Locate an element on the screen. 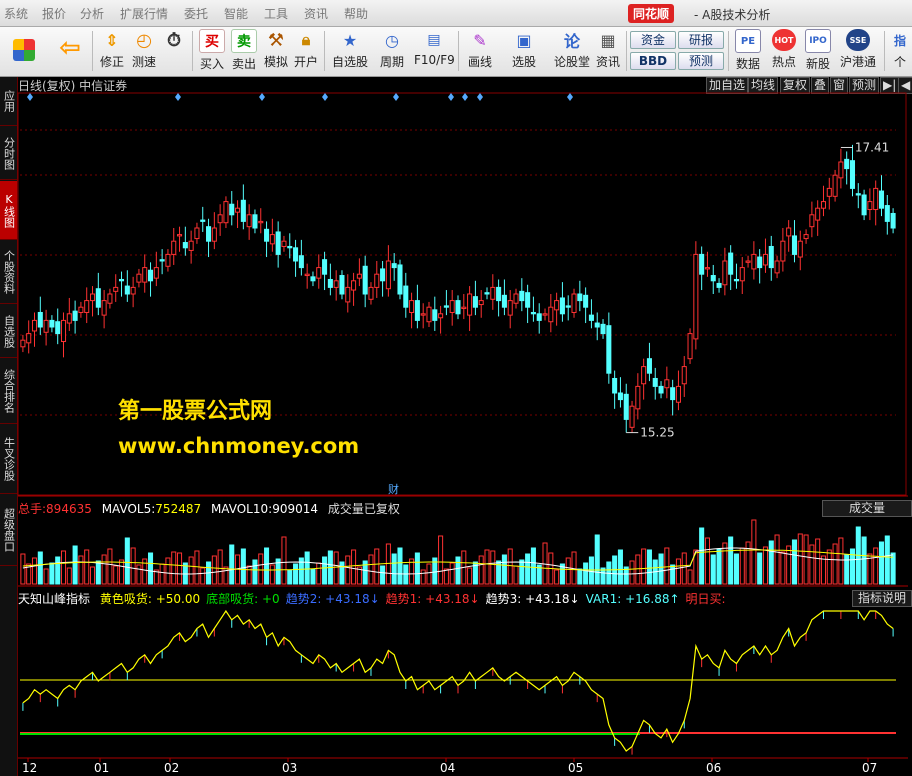 Image resolution: width=912 pixels, height=776 pixels. draw-line-button: ✎ 画线 is located at coordinates (480, 49).